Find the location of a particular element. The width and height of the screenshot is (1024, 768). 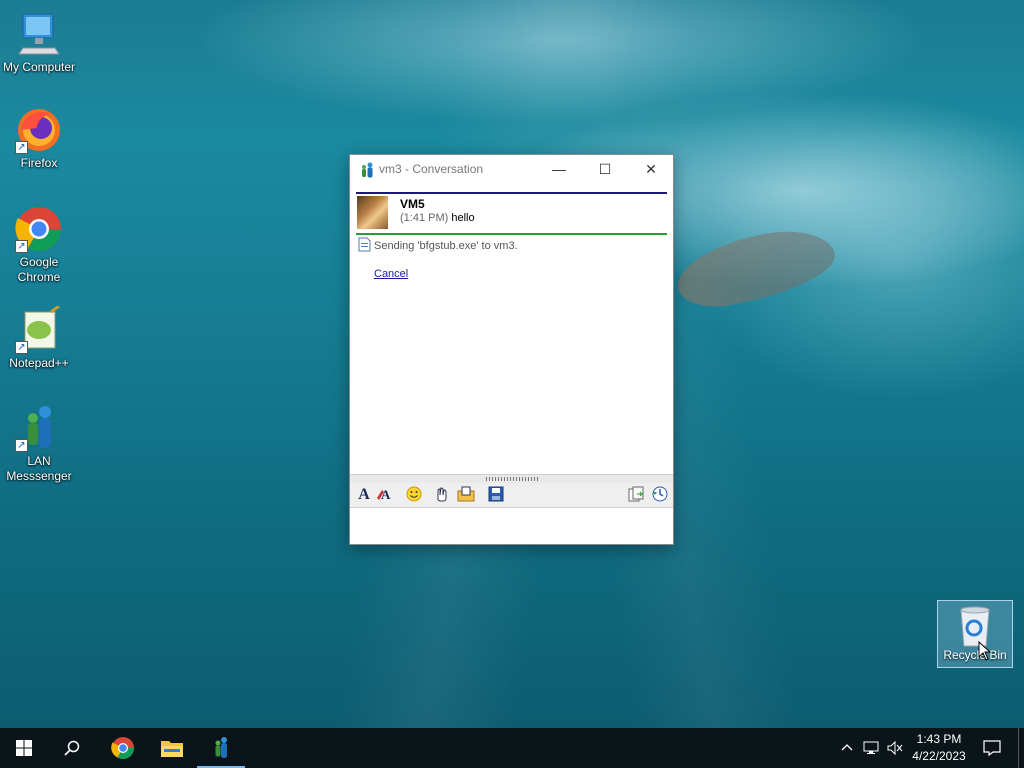

send-file-icon is located at coordinates (466, 495).